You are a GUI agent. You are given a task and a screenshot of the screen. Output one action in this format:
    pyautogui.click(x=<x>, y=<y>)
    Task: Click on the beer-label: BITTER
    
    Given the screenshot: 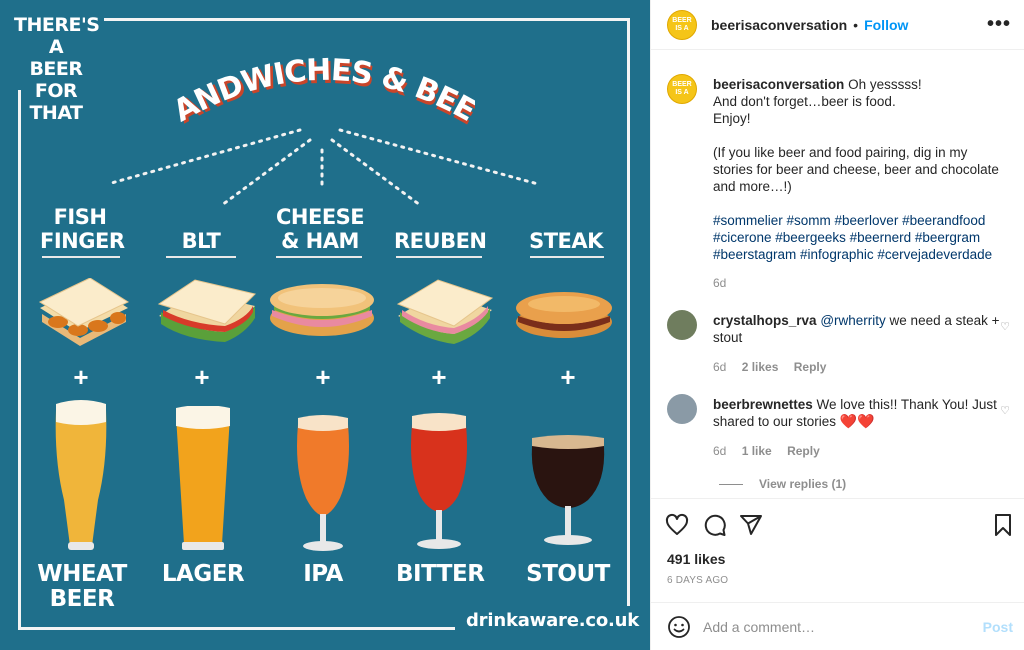 What is the action you would take?
    pyautogui.click(x=440, y=574)
    